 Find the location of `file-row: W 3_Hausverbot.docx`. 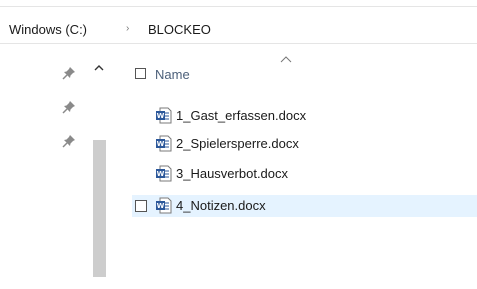

file-row: W 3_Hausverbot.docx is located at coordinates (304, 174).